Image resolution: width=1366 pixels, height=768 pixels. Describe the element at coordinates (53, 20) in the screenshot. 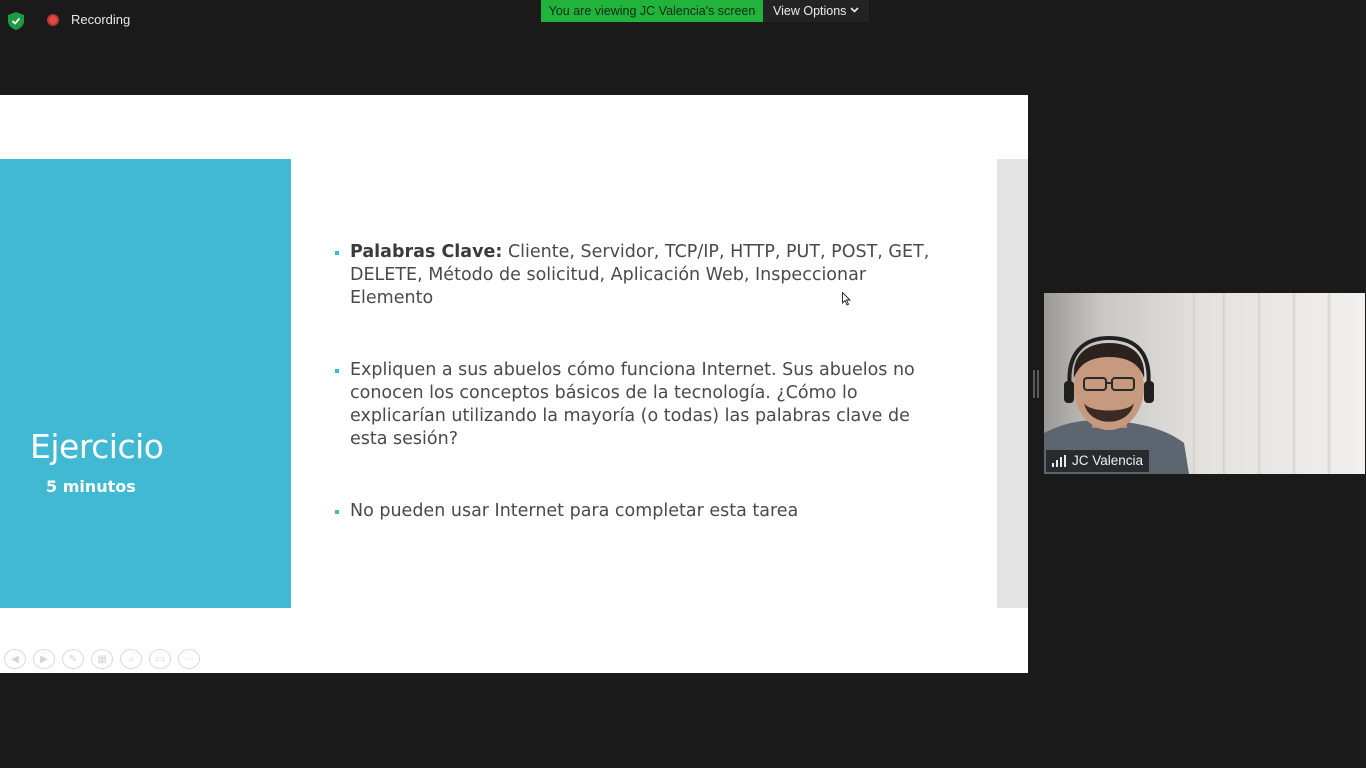

I see `recording-indicator-icon` at that location.